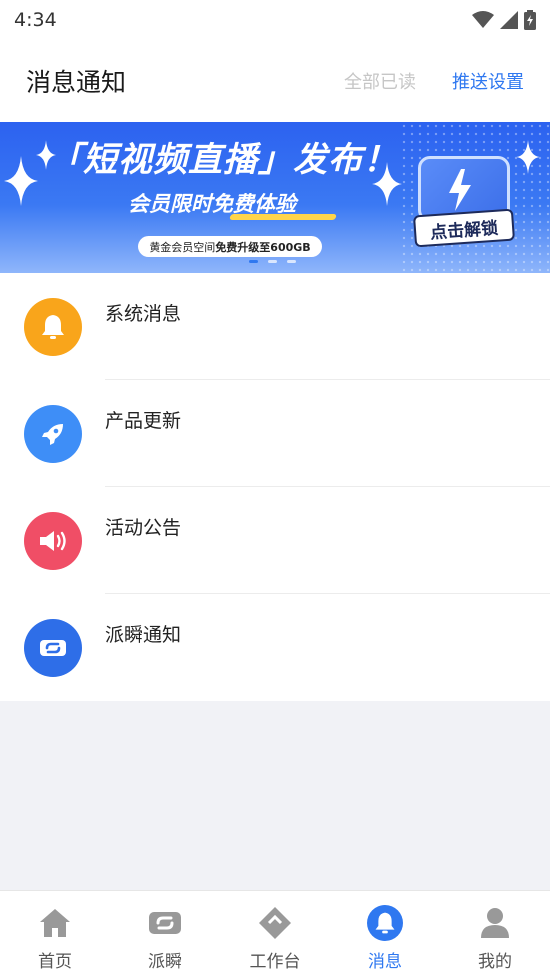 The height and width of the screenshot is (978, 550). Describe the element at coordinates (143, 421) in the screenshot. I see `message-category-title: 产品更新` at that location.